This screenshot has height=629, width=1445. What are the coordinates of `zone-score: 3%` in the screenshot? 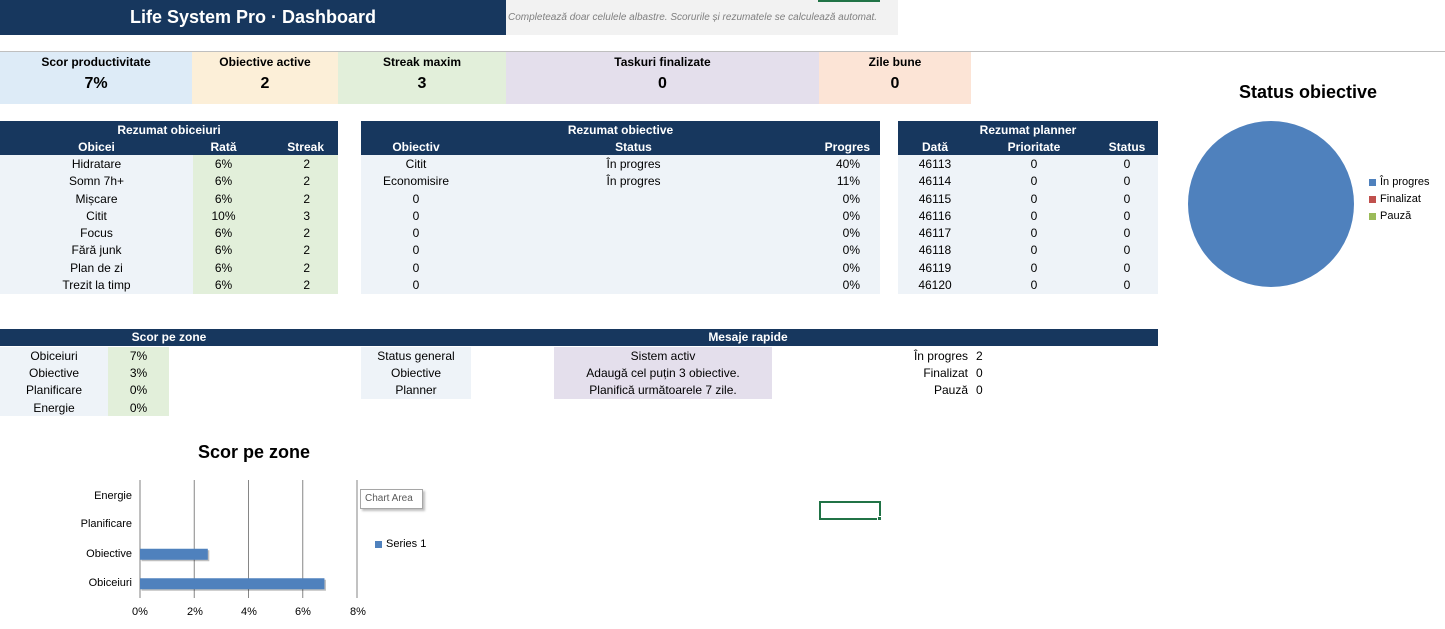 It's located at (138, 373).